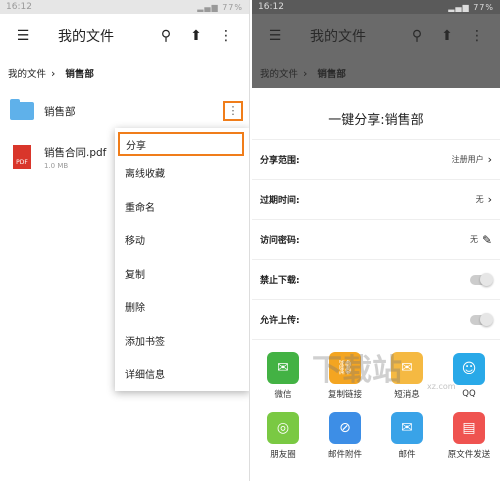 This screenshot has width=500, height=481. I want to click on share-target-file-send: ▤ 原文件发送, so click(469, 436).